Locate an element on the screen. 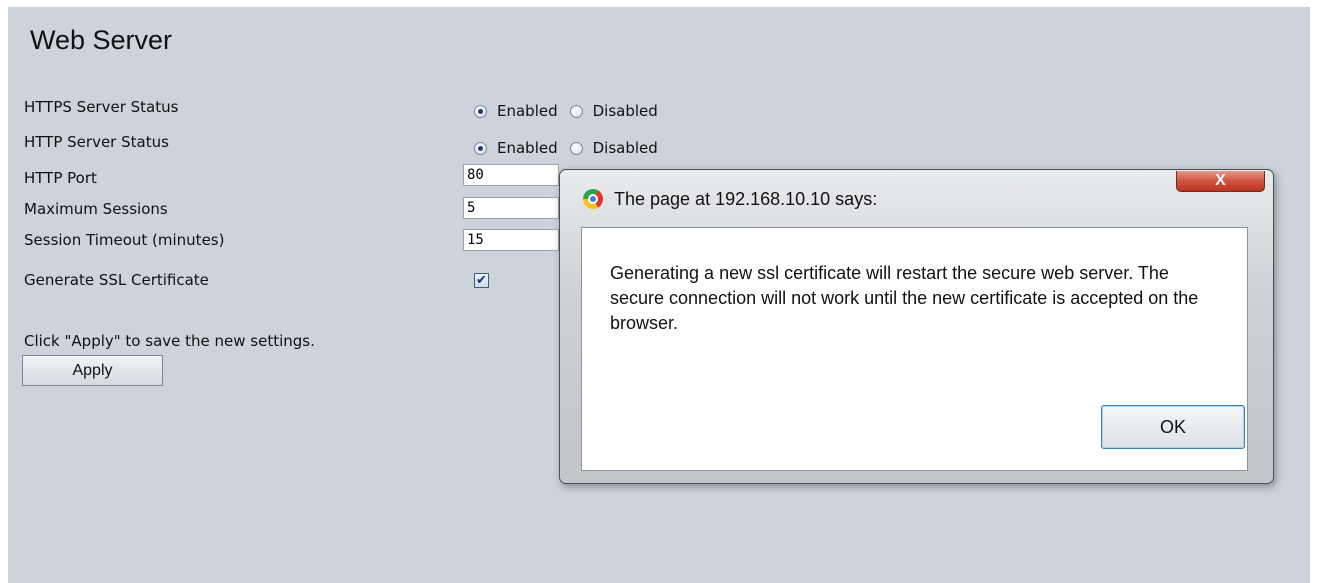 This screenshot has height=583, width=1317. max-sessions-label: Maximum Sessions is located at coordinates (96, 209).